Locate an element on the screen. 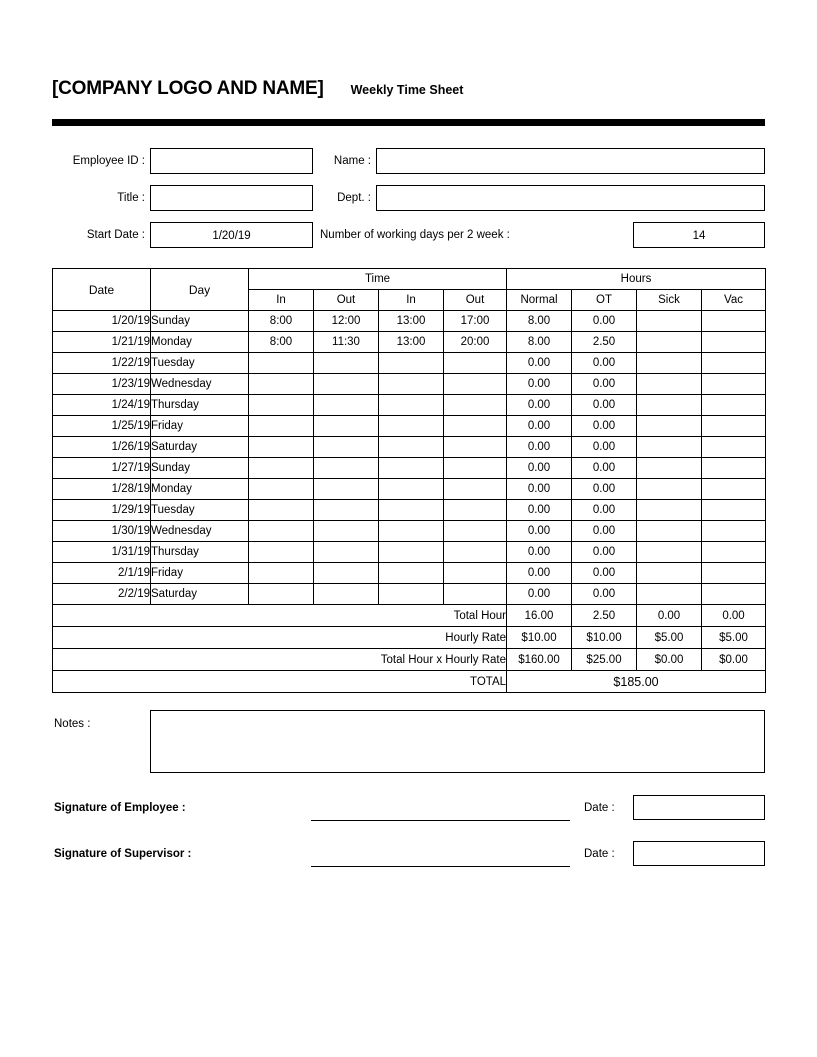 Image resolution: width=817 pixels, height=1057 pixels. hourly-rate-normal: $10.00 is located at coordinates (539, 637).